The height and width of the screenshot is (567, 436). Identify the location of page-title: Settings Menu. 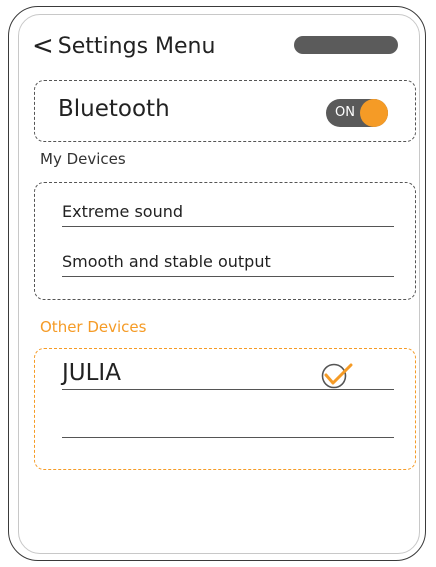
(136, 46).